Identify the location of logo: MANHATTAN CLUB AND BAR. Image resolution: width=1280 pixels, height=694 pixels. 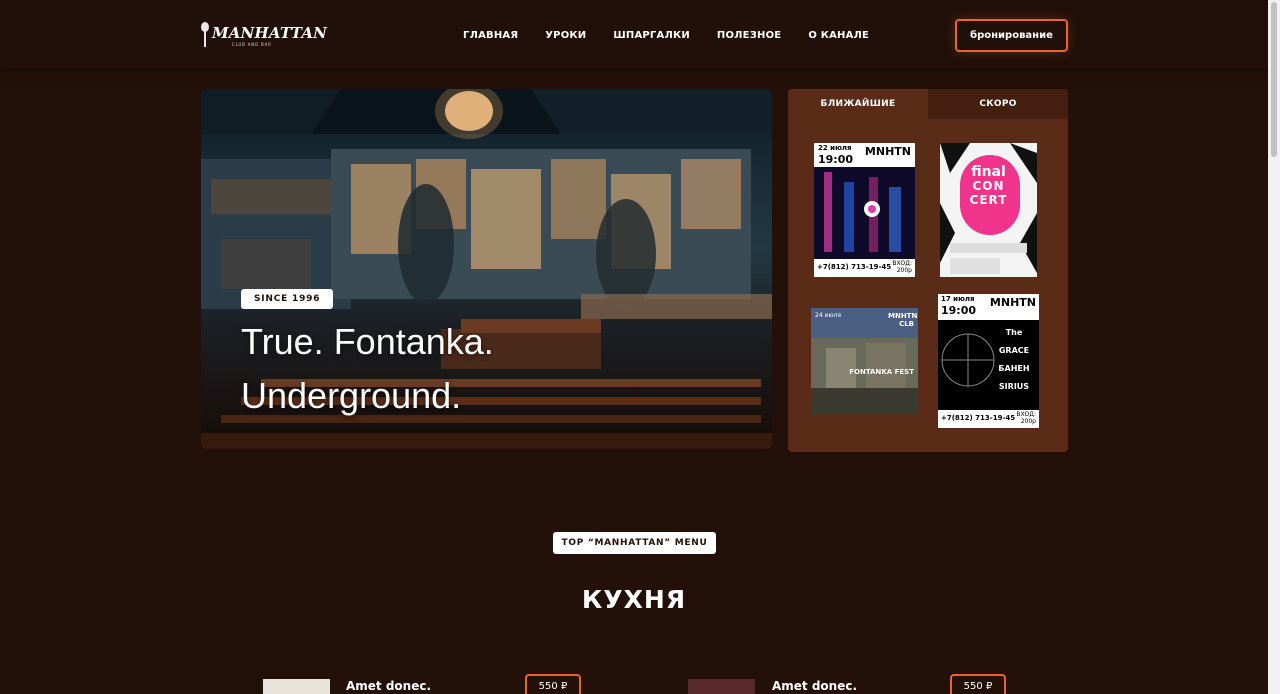
(263, 36).